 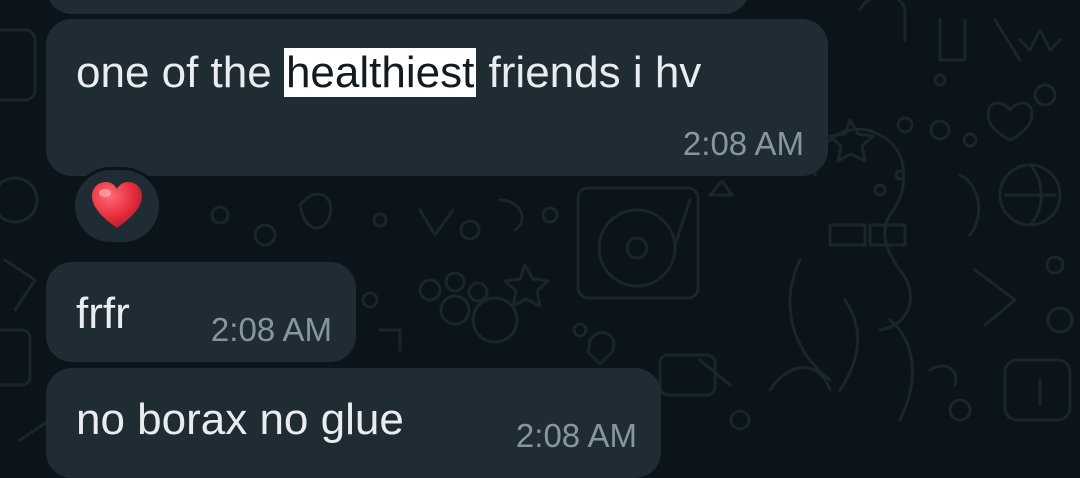 I want to click on message-reaction, so click(x=117, y=206).